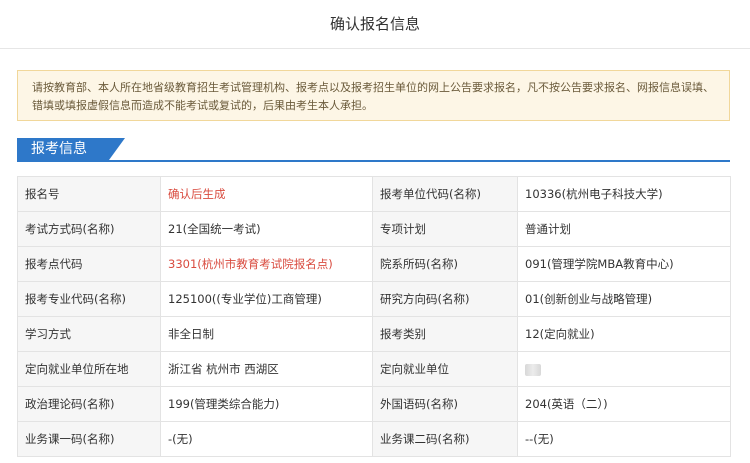 This screenshot has height=463, width=750. I want to click on section-tab: 报考信息, so click(63, 149).